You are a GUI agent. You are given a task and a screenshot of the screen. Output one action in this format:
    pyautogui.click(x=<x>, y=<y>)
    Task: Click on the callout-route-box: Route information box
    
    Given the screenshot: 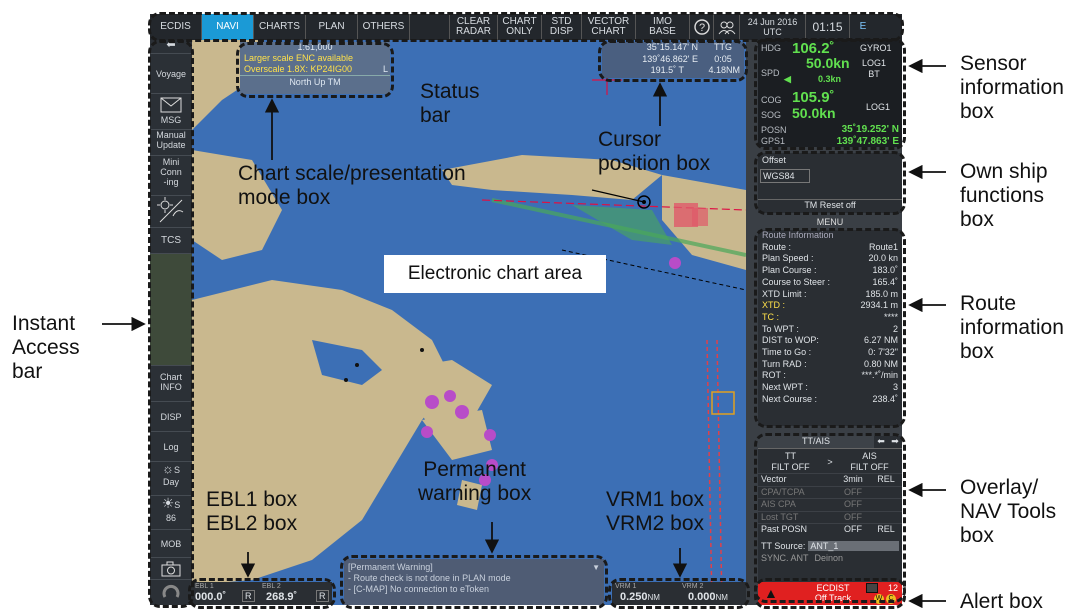 What is the action you would take?
    pyautogui.click(x=1012, y=327)
    